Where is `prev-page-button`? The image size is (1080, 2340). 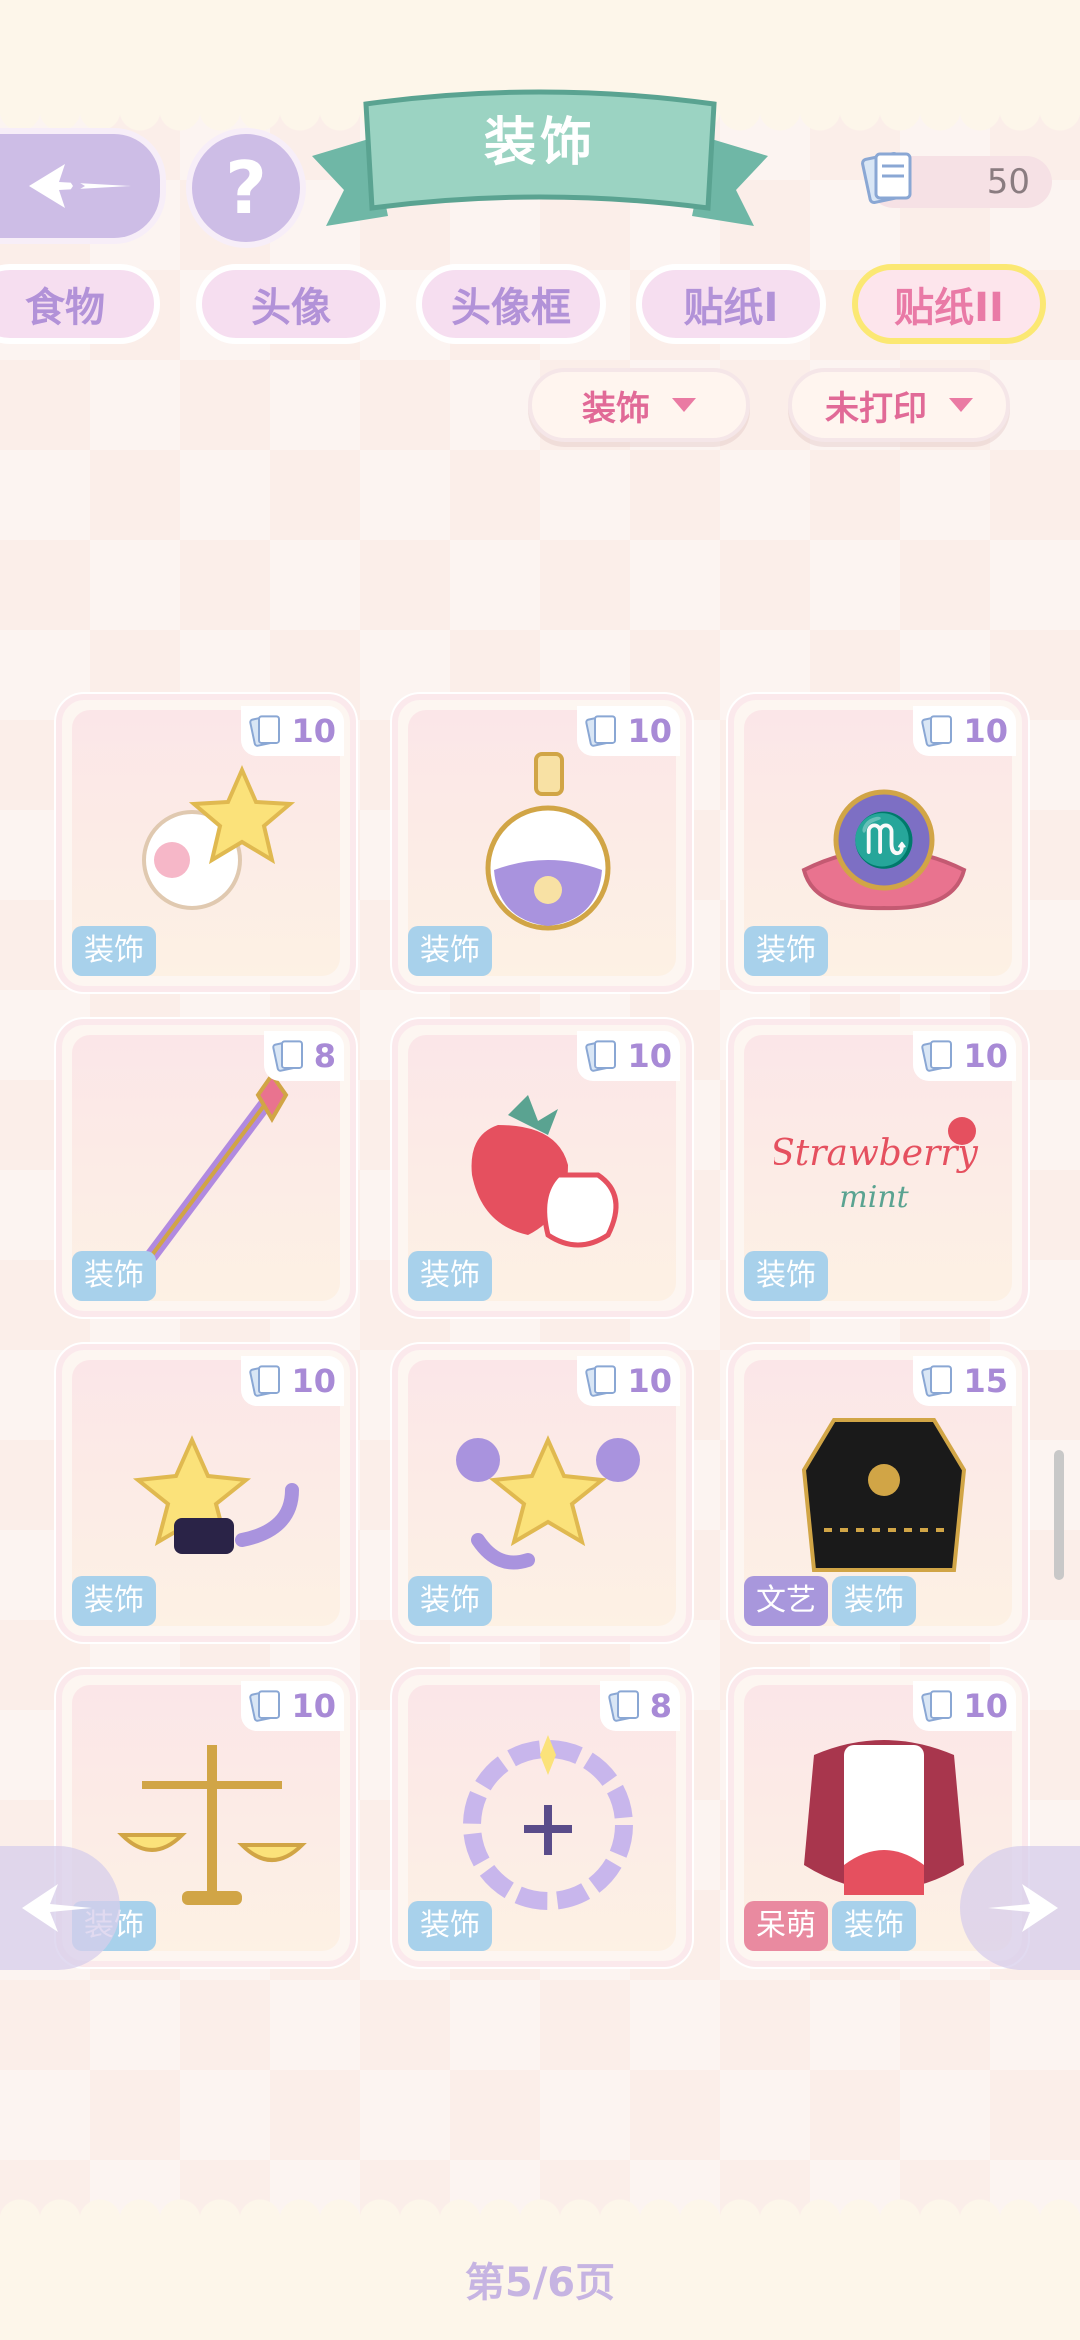
prev-page-button is located at coordinates (60, 1908).